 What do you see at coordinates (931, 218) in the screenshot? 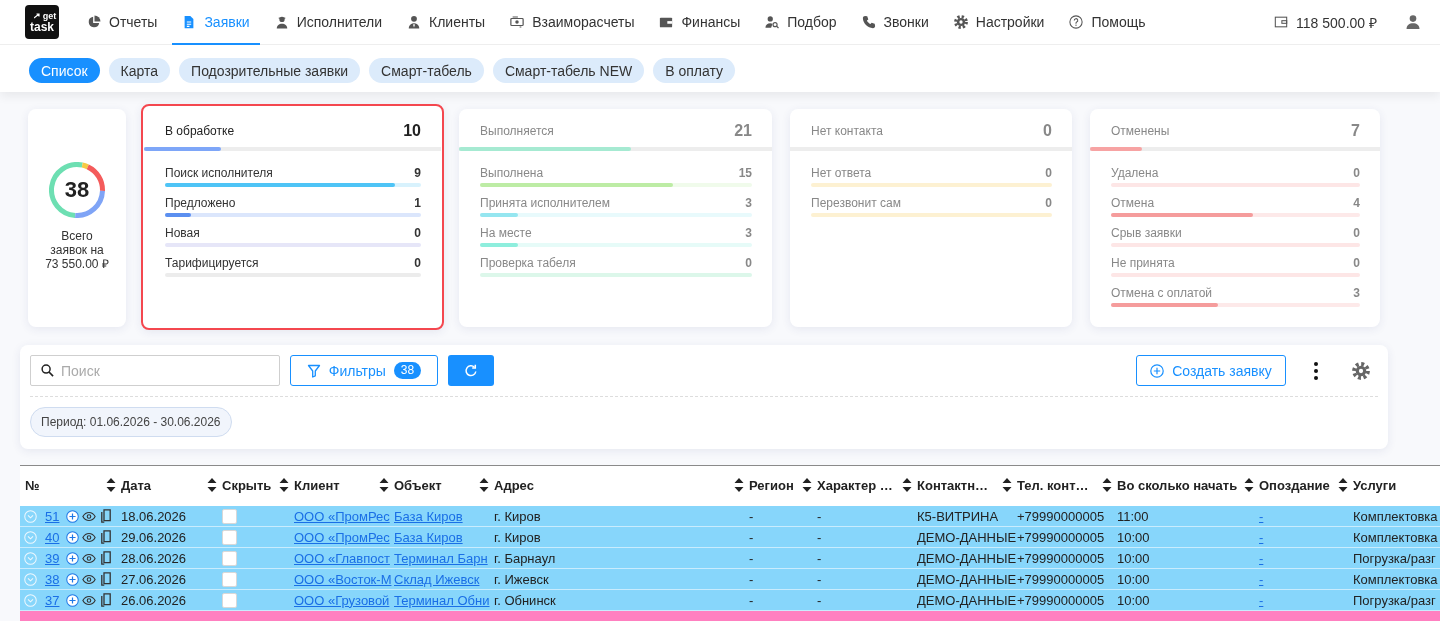
I see `status-card: Нет контакта 0 Нет ответа 0 Перезвонит сам 0` at bounding box center [931, 218].